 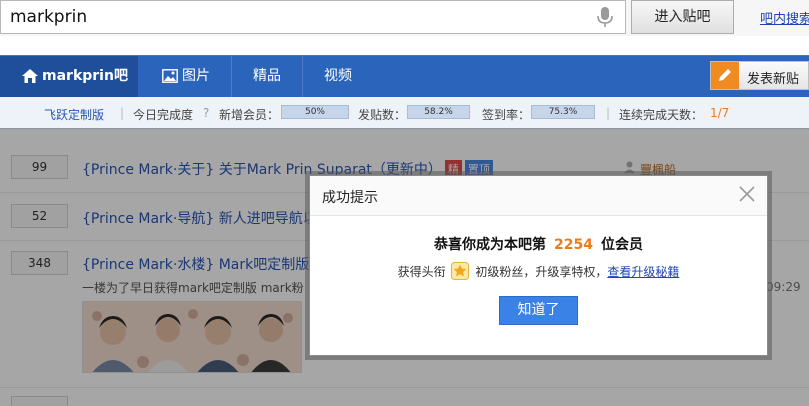 What do you see at coordinates (338, 76) in the screenshot?
I see `tab-video-label: 视频` at bounding box center [338, 76].